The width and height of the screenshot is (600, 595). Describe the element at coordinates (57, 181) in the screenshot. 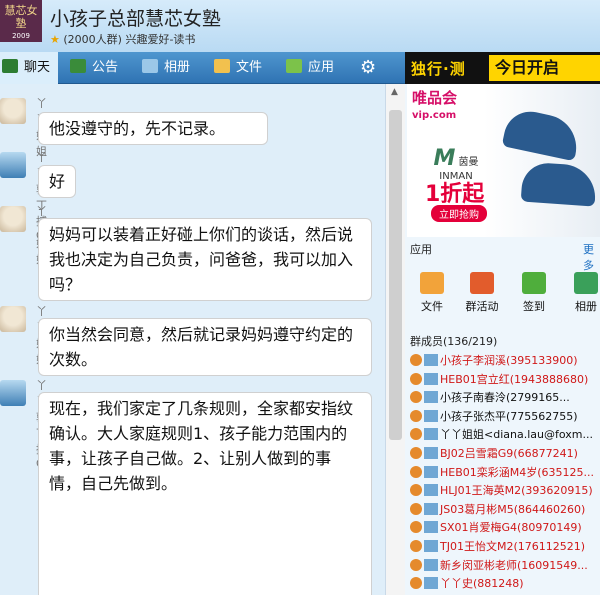

I see `message-bubble: 好` at that location.